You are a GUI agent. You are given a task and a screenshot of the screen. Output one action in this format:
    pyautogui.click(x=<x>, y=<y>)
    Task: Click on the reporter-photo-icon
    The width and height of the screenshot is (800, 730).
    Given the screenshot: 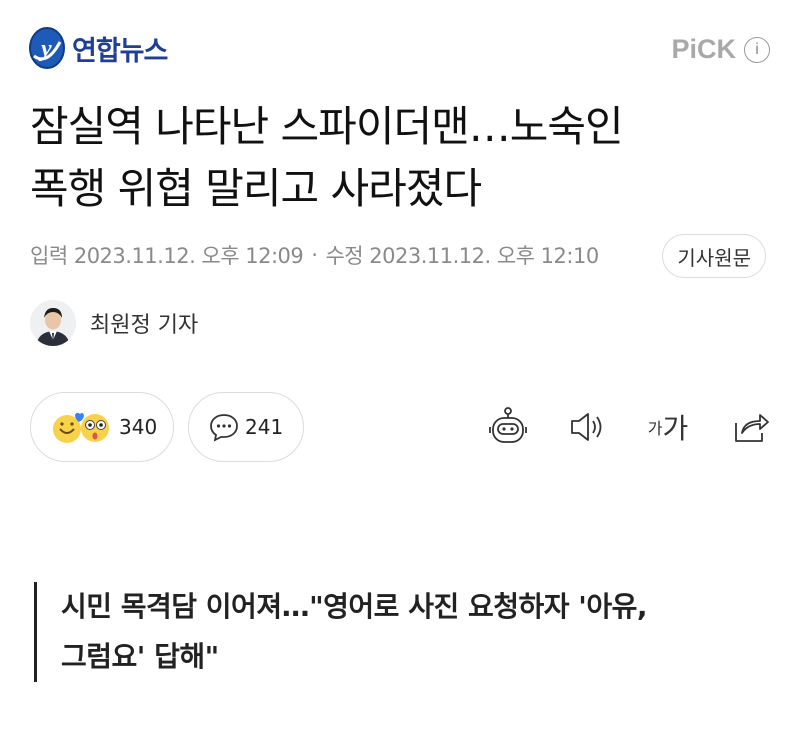 What is the action you would take?
    pyautogui.click(x=53, y=323)
    